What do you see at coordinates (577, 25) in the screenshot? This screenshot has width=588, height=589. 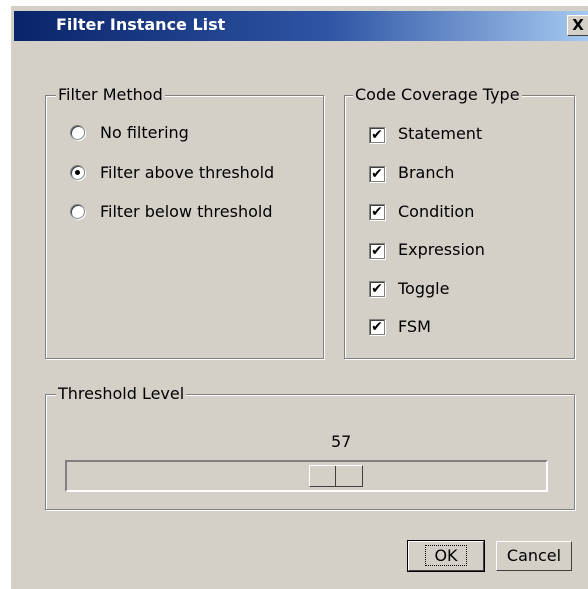 I see `close-button: X` at bounding box center [577, 25].